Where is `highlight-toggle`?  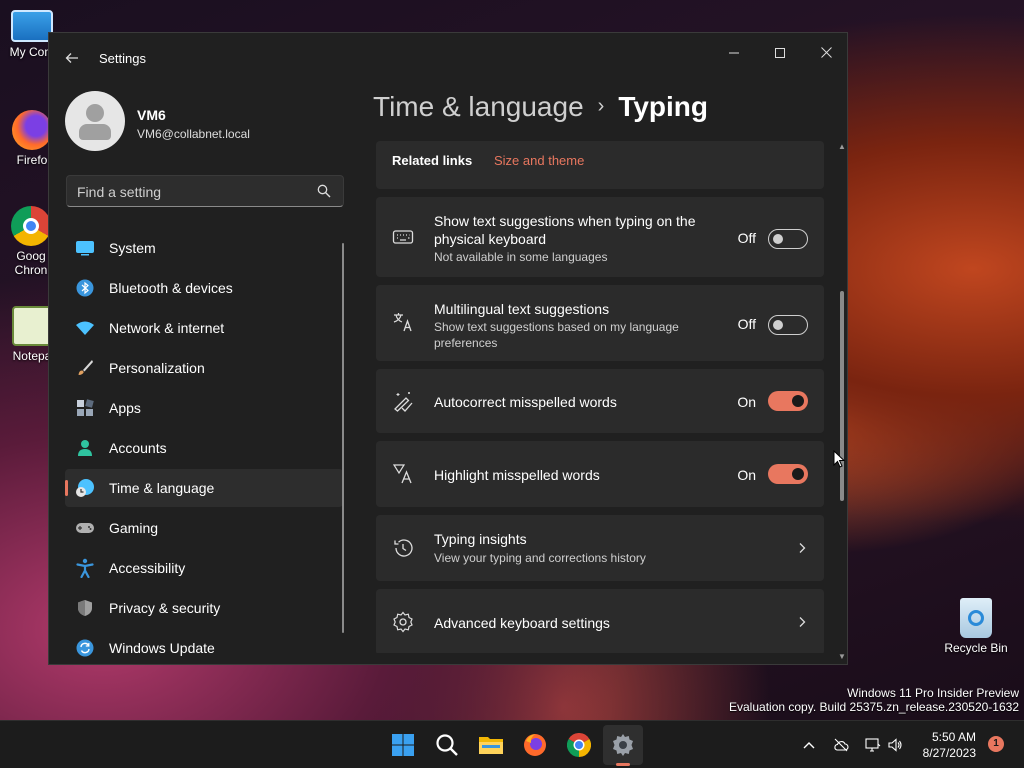
highlight-toggle is located at coordinates (788, 474).